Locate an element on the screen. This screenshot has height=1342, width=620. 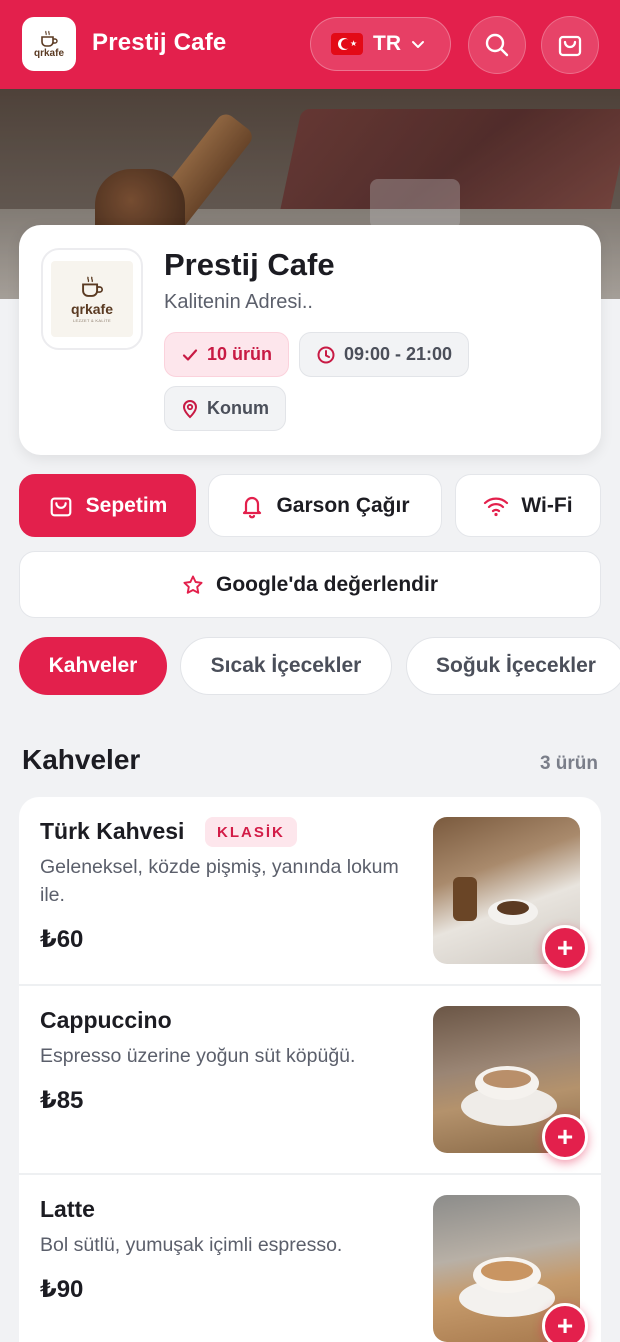
product-description: Espresso üzerine yoğun süt köpüğü. is located at coordinates (198, 1056).